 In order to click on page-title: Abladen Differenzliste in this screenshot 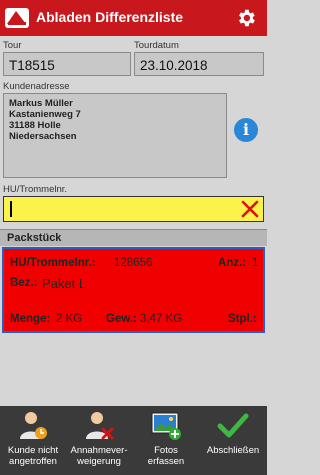, I will do `click(110, 17)`.